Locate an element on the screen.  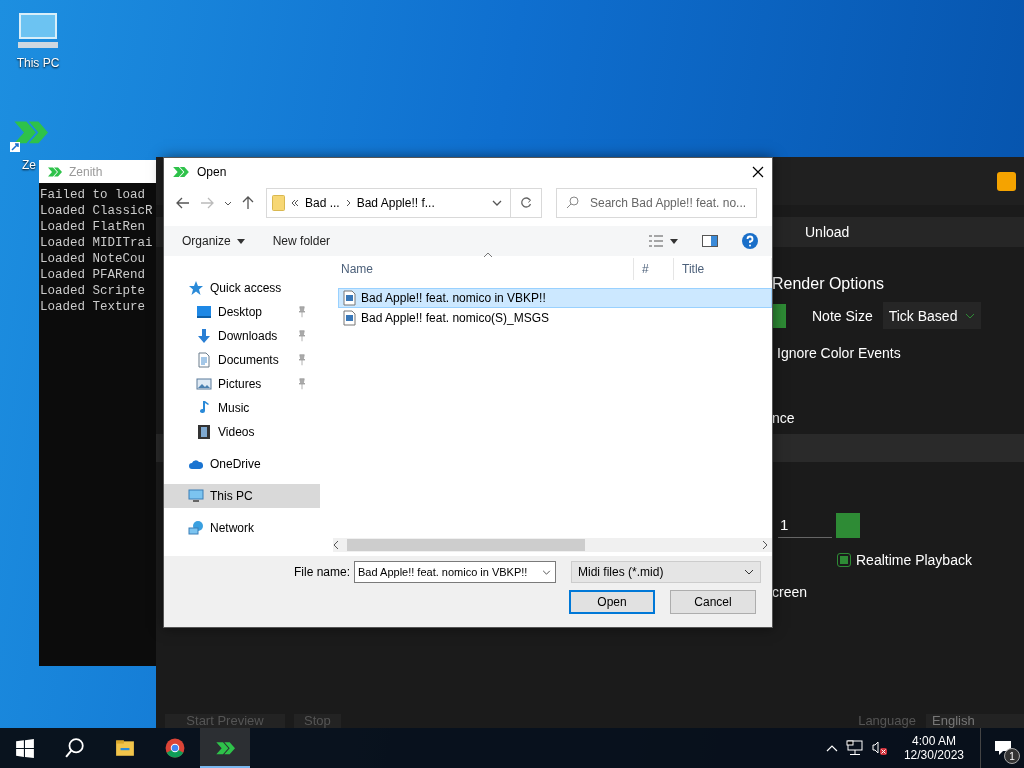
organize-menu: Organize is located at coordinates (213, 241).